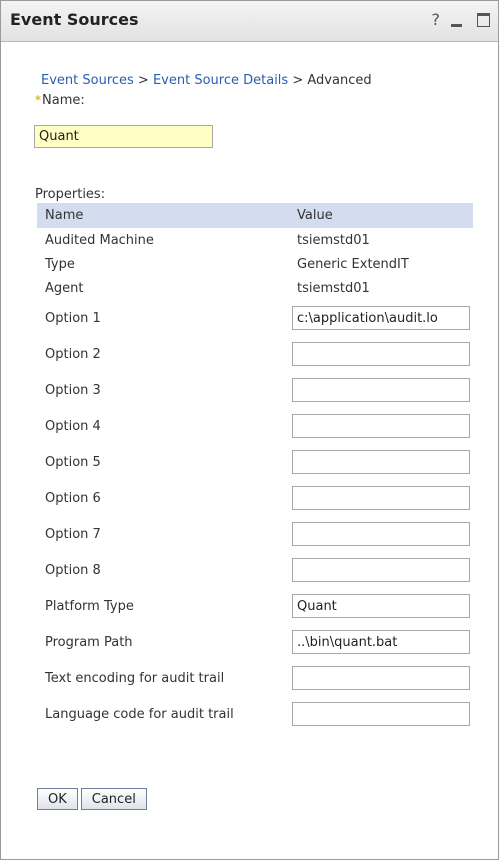 The height and width of the screenshot is (860, 499). I want to click on property-name: Option 3, so click(73, 390).